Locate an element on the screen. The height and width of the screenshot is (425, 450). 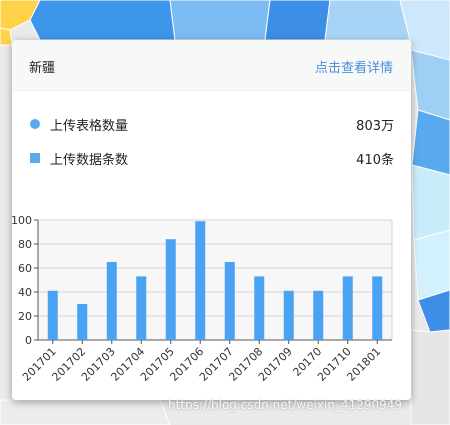
y-tick-label: 100 is located at coordinates (22, 220).